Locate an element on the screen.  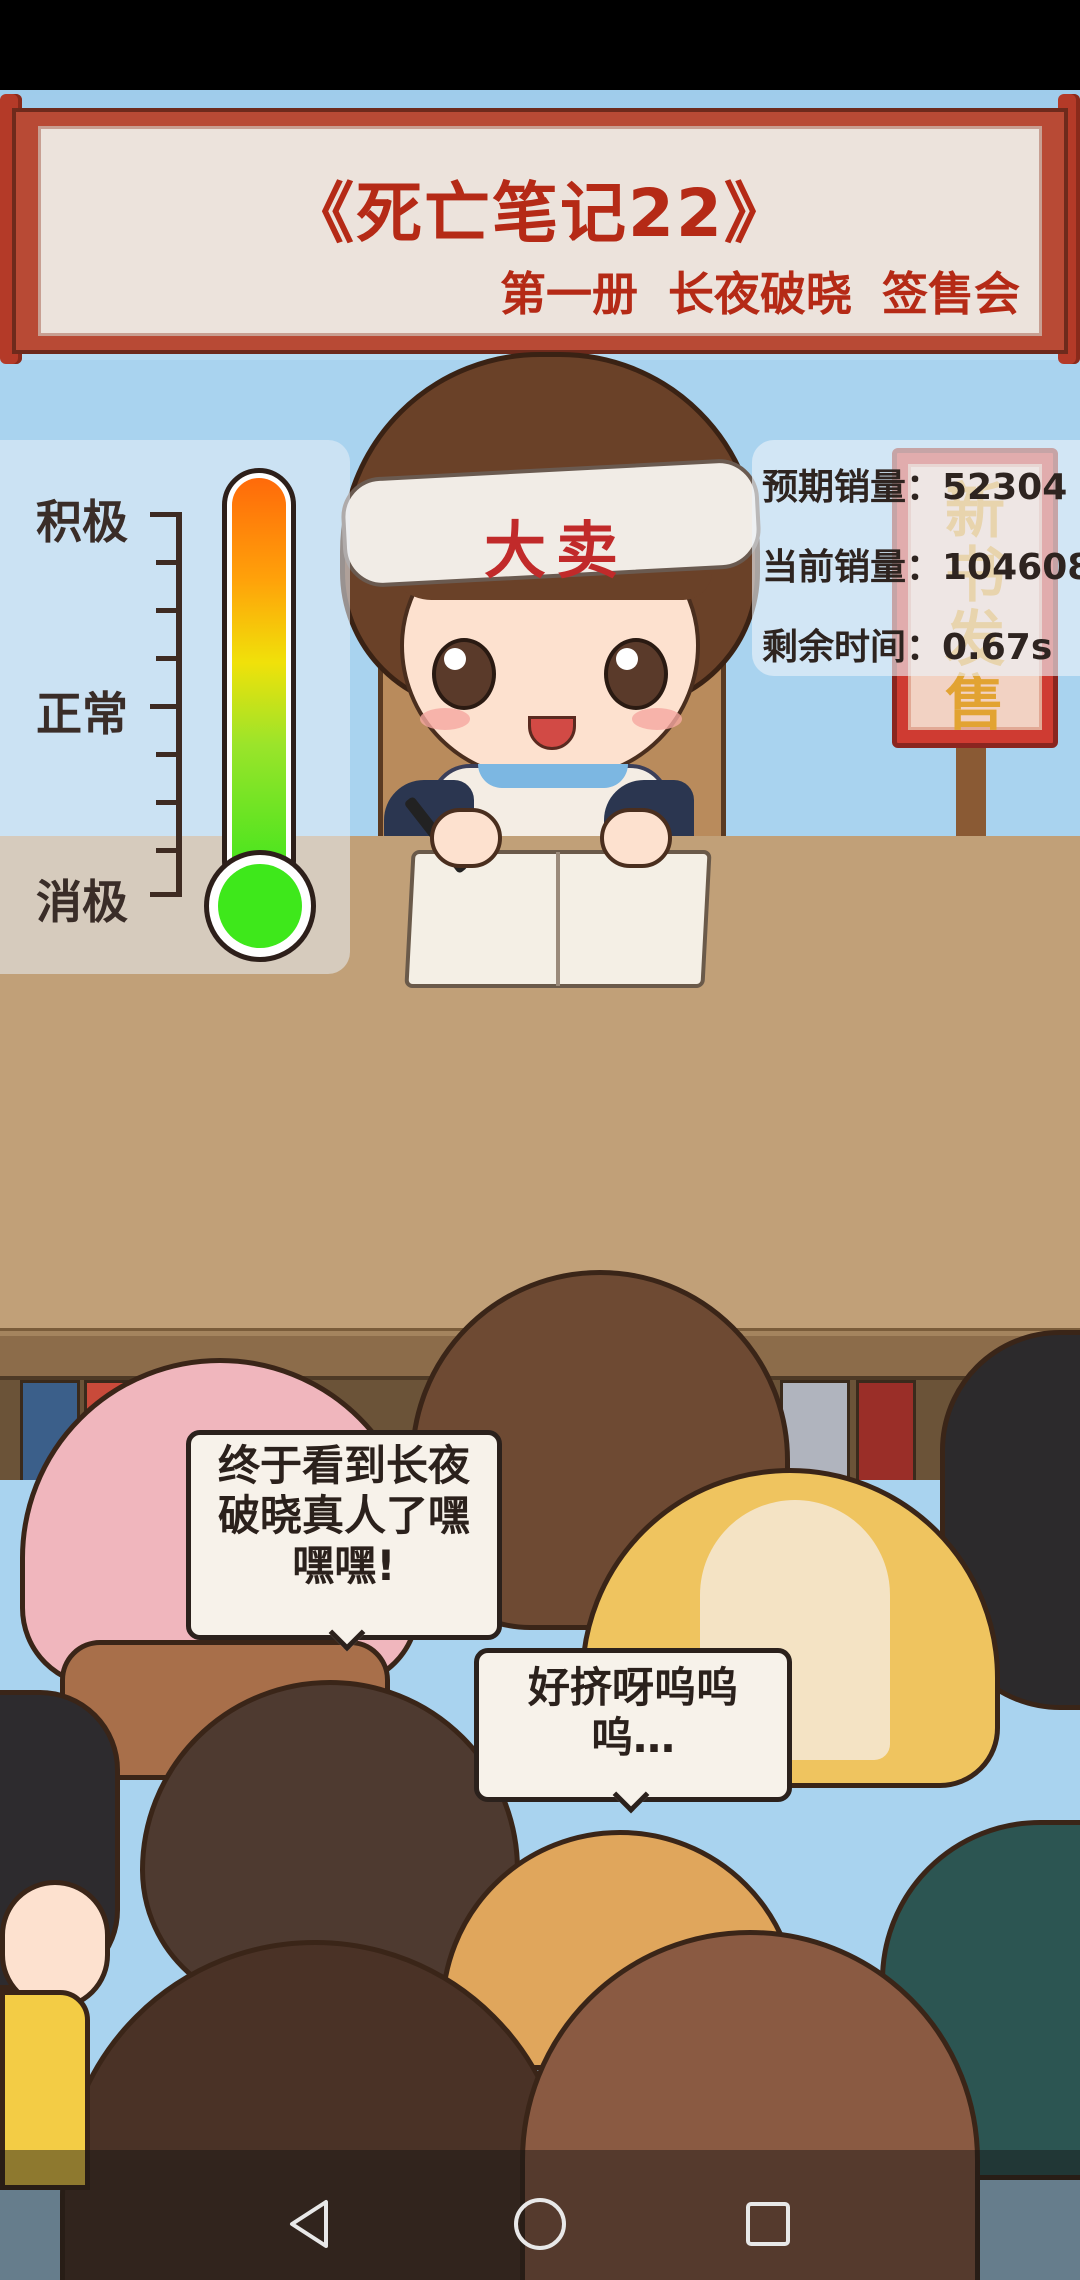
book-spine is located at coordinates (558, 919).